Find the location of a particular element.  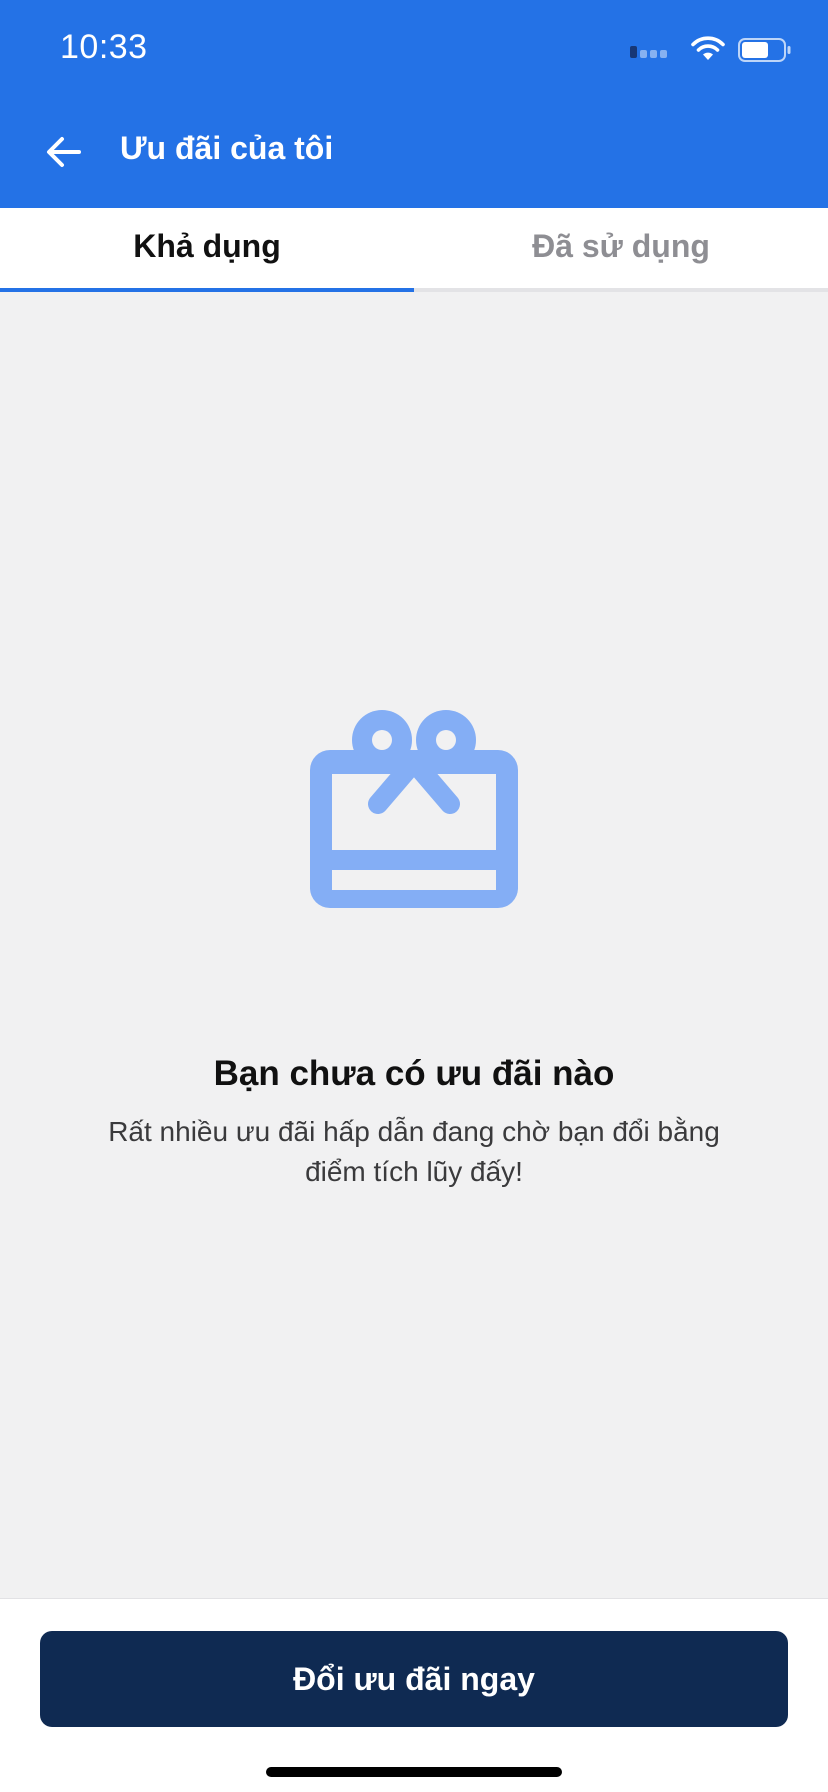

app-header: 10:33 Ưu đãi của tôi is located at coordinates (414, 104).